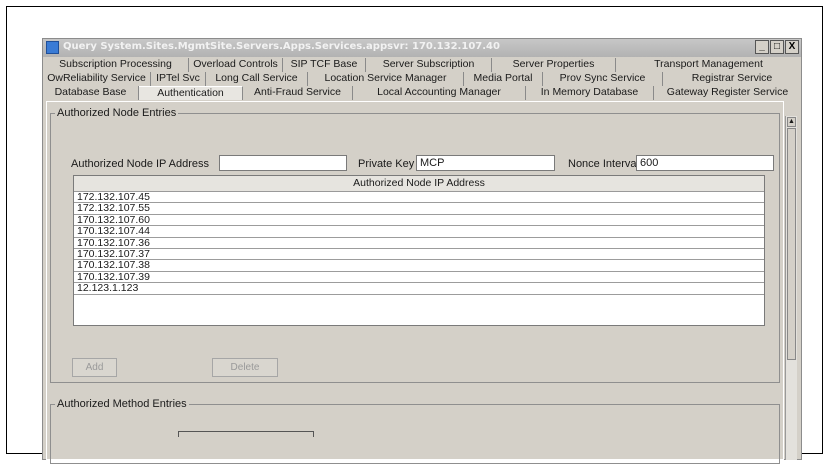  What do you see at coordinates (415, 431) in the screenshot?
I see `authorized-method-group: Authorized Method Entries` at bounding box center [415, 431].